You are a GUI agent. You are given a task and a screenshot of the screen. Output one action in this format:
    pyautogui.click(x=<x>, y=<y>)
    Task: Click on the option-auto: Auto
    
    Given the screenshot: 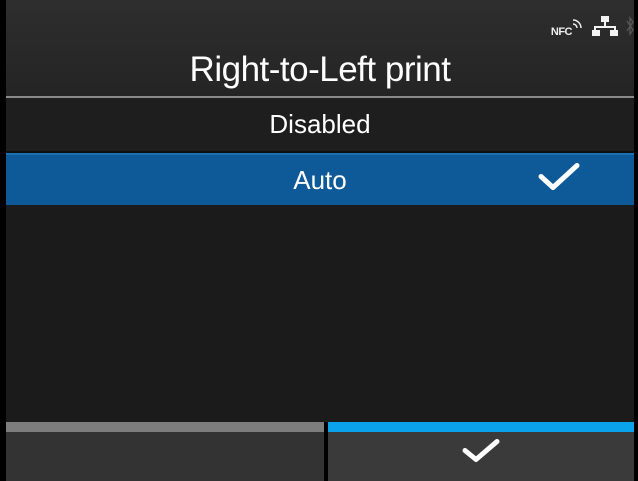 What is the action you would take?
    pyautogui.click(x=320, y=180)
    